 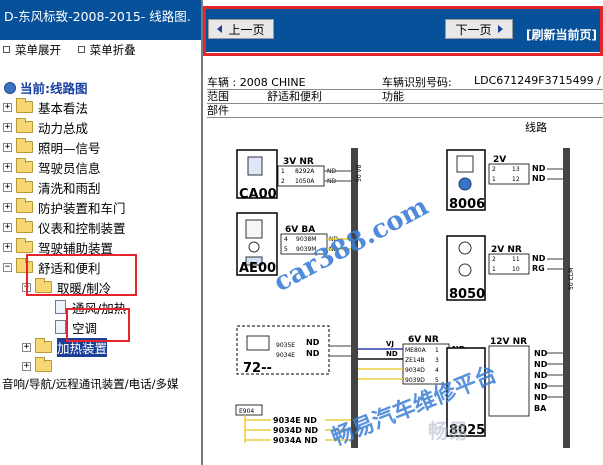 What do you see at coordinates (54, 88) in the screenshot?
I see `tree-root-label: 当前:线路图` at bounding box center [54, 88].